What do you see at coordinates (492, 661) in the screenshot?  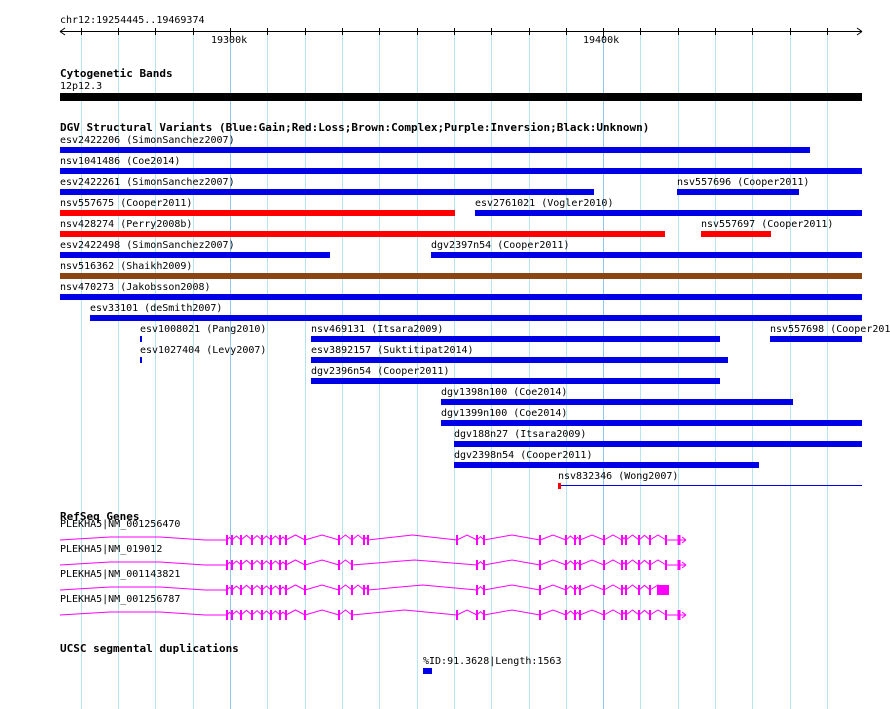 I see `segdup-label: %ID:91.3628|Length:1563` at bounding box center [492, 661].